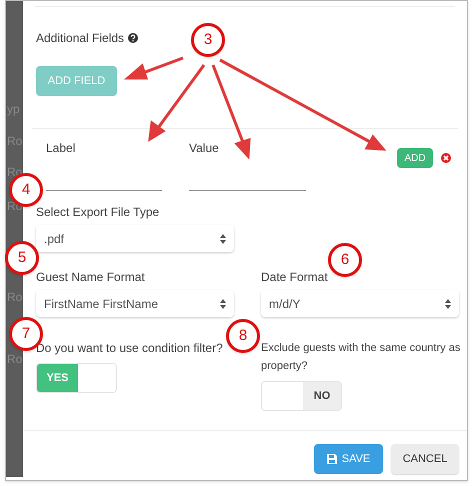 This screenshot has height=487, width=474. Describe the element at coordinates (91, 277) in the screenshot. I see `field-label: Guest Name Format` at that location.